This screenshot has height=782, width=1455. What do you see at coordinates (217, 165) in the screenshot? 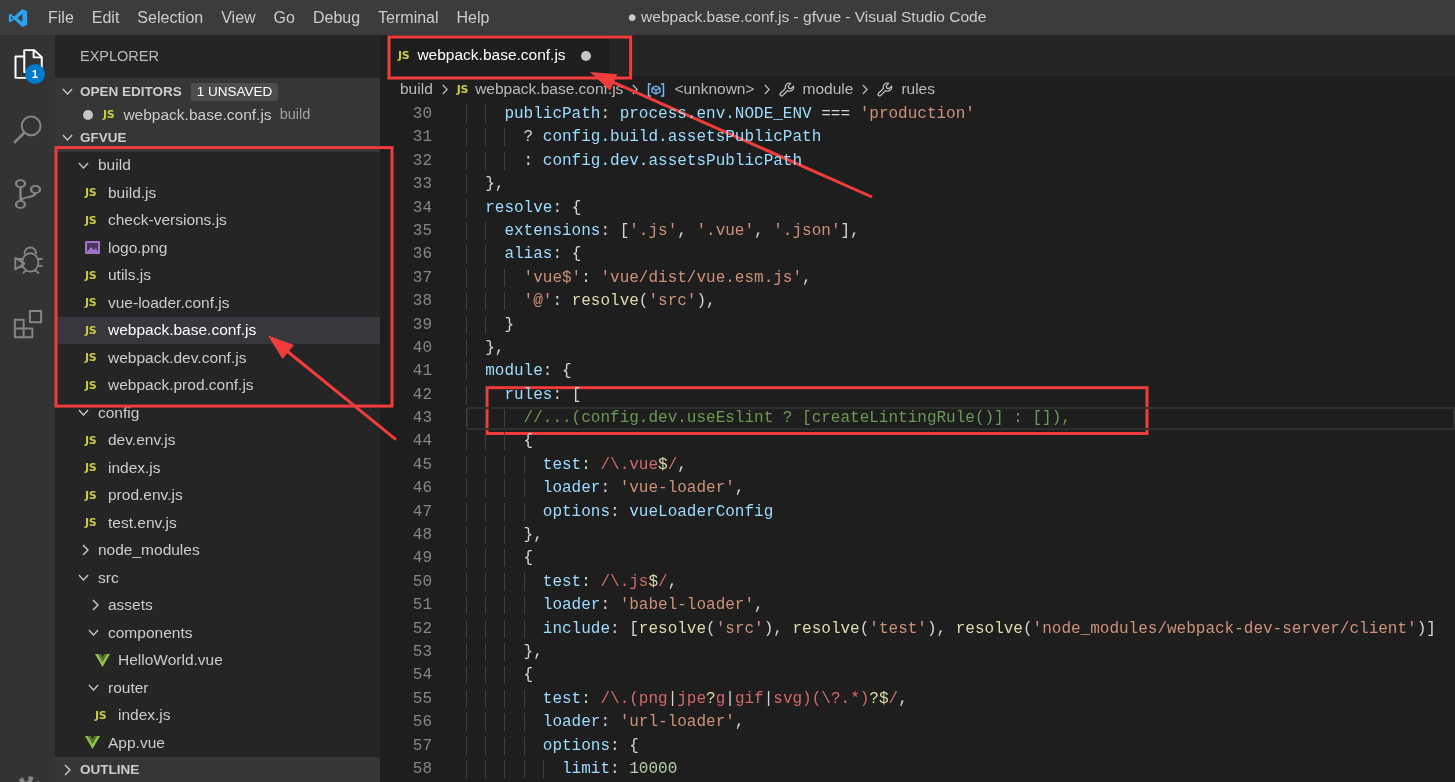
I see `tree-item: build` at bounding box center [217, 165].